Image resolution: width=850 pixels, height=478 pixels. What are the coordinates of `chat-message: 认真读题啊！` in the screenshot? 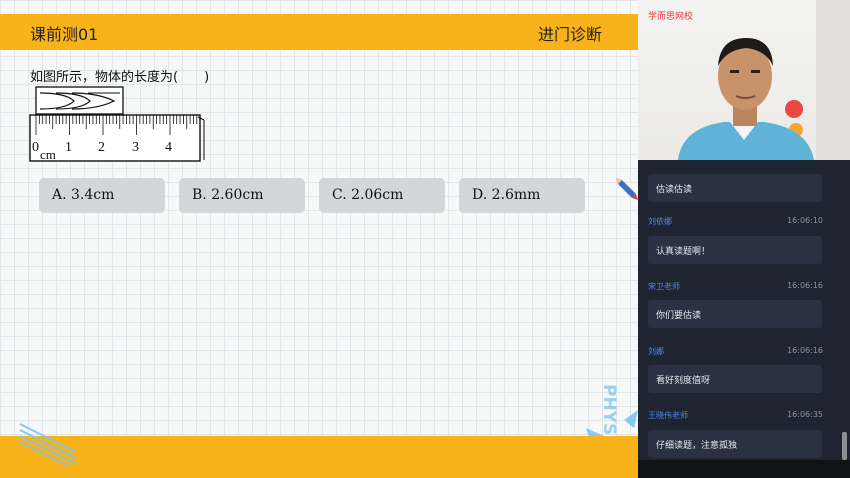 It's located at (735, 250).